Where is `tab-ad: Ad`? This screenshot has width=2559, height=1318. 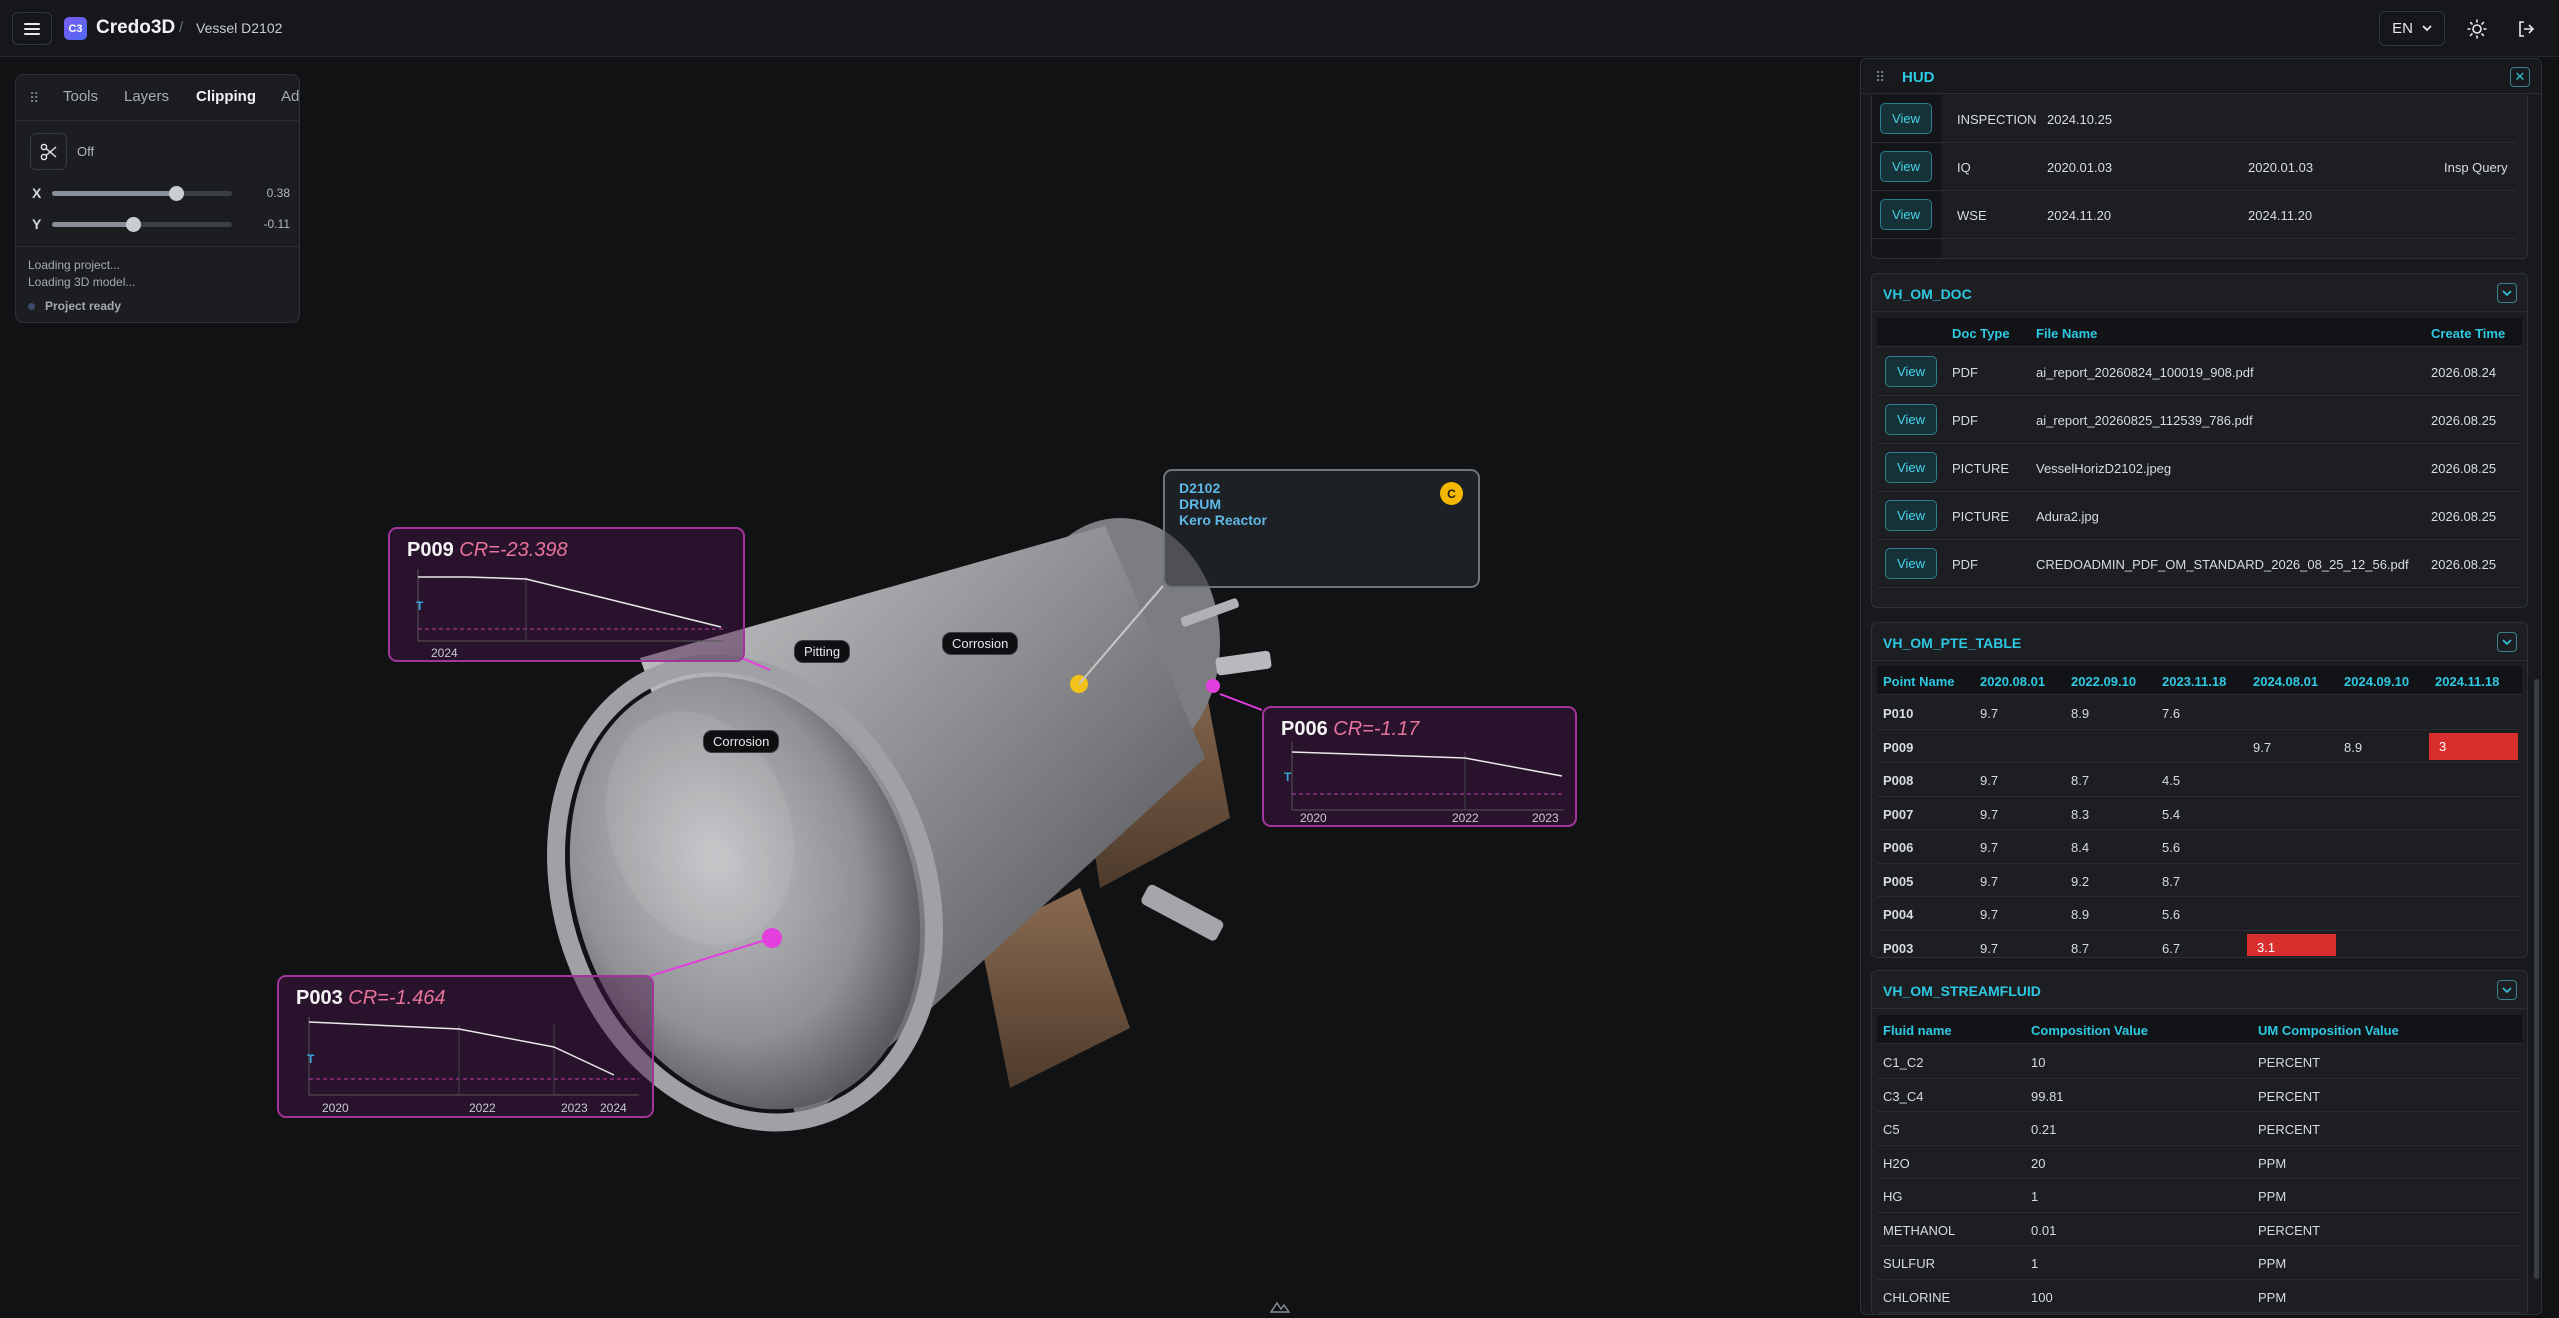 tab-ad: Ad is located at coordinates (290, 96).